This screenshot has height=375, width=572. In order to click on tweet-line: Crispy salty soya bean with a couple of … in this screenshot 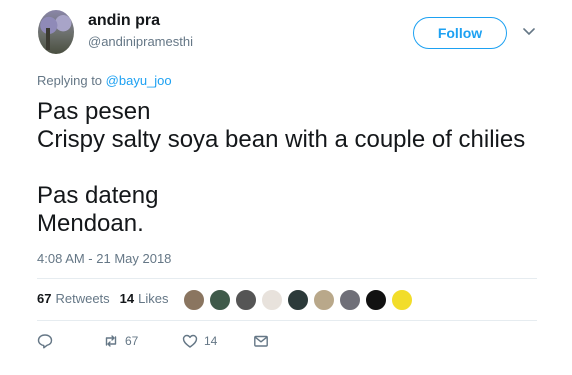, I will do `click(281, 139)`.